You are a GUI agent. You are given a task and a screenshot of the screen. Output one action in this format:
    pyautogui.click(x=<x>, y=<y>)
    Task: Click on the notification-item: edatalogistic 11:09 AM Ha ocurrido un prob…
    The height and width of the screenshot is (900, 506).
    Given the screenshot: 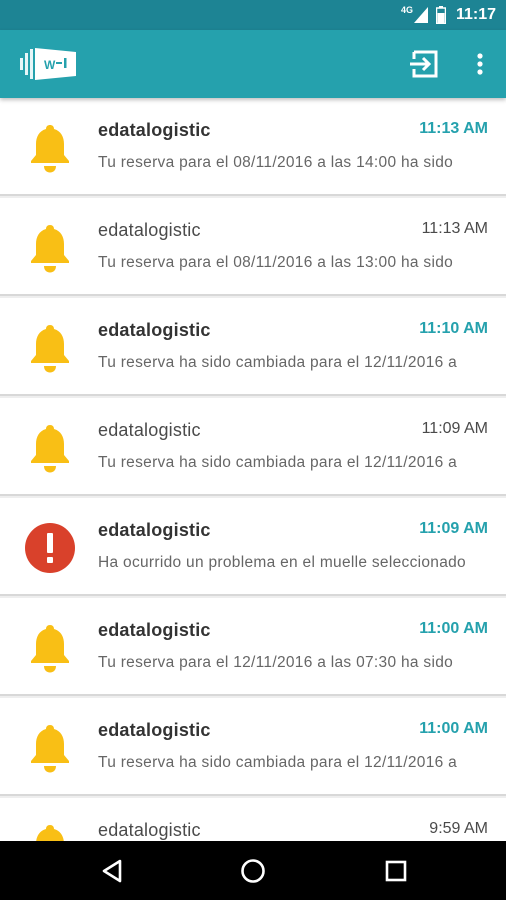 What is the action you would take?
    pyautogui.click(x=253, y=547)
    